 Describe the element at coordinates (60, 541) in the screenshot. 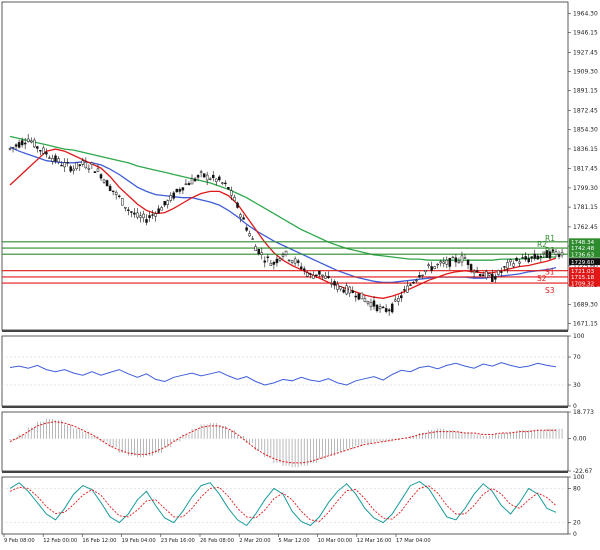

I see `x-tick-label: 12 Feb 00:00` at that location.